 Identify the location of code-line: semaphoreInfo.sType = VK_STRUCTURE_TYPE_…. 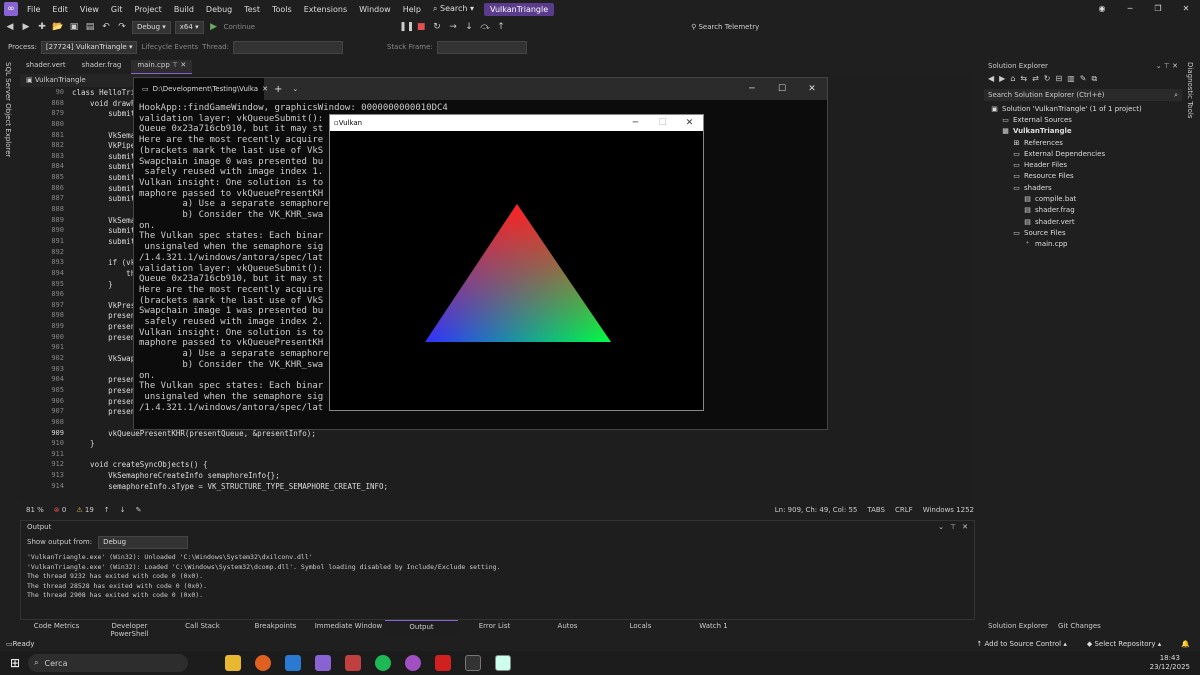
(522, 487).